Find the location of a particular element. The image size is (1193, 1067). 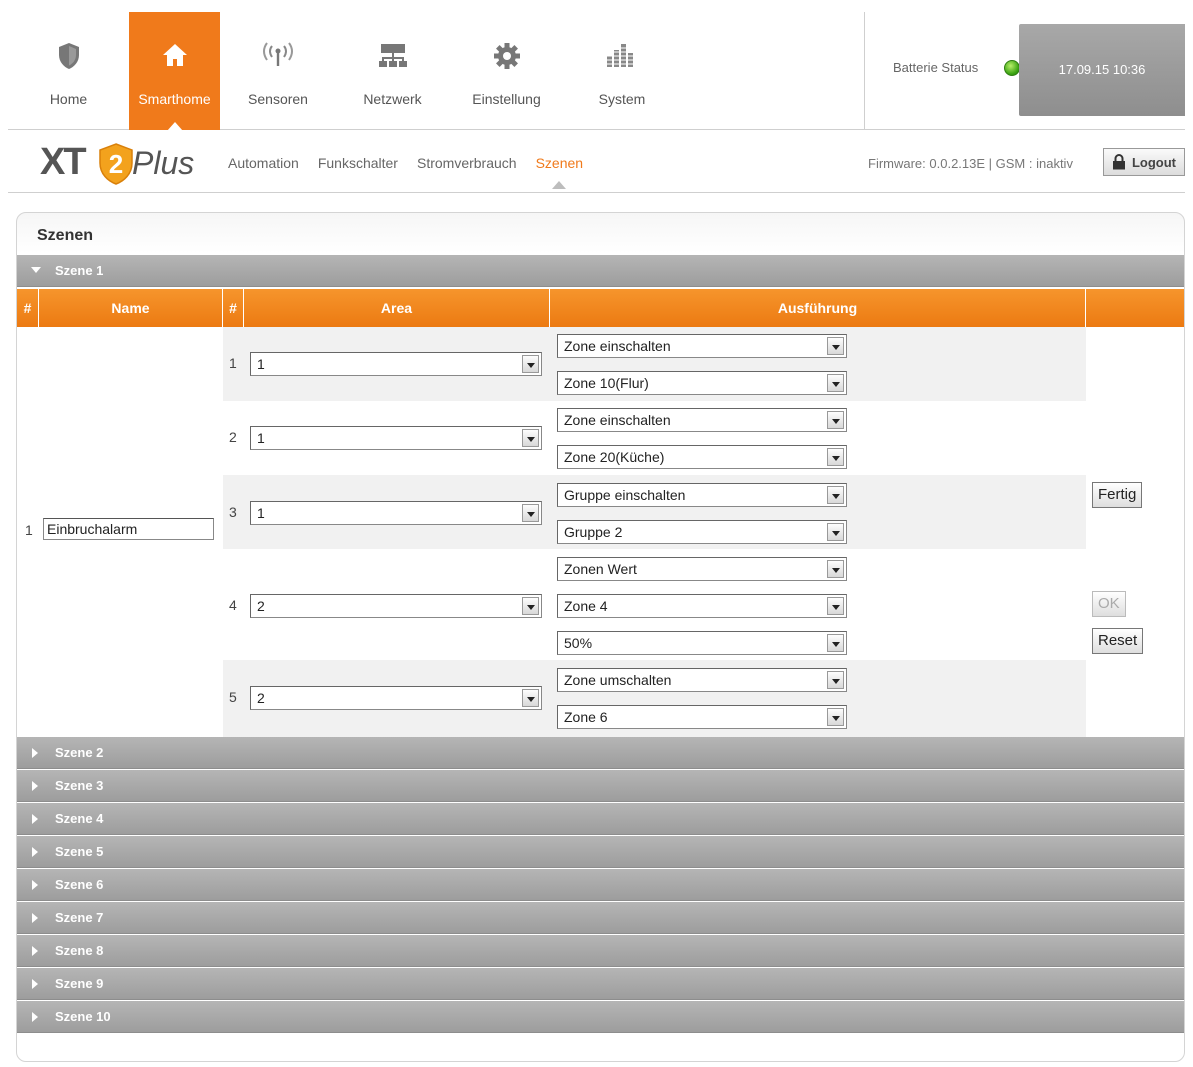

subnav-szenen: Szenen is located at coordinates (559, 172).